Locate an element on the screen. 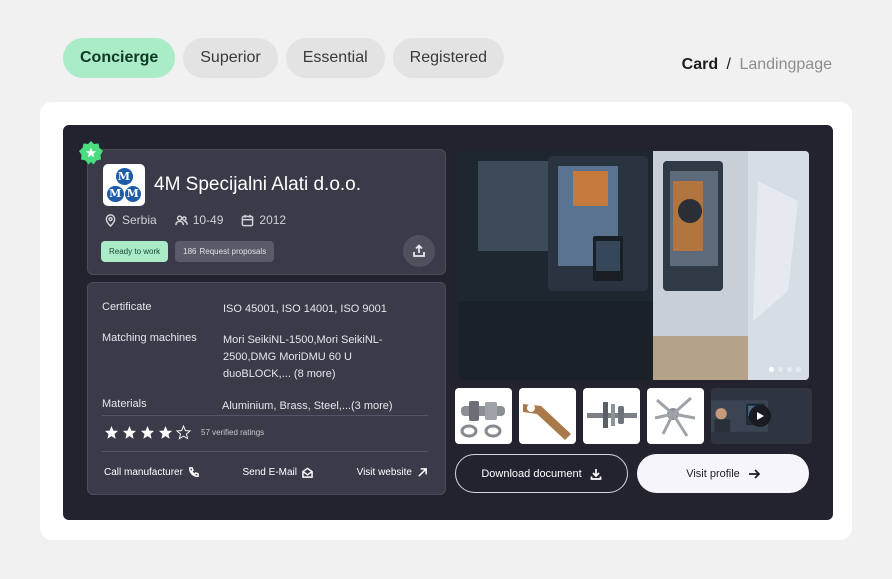 The width and height of the screenshot is (892, 579). company-logo: M M M is located at coordinates (124, 185).